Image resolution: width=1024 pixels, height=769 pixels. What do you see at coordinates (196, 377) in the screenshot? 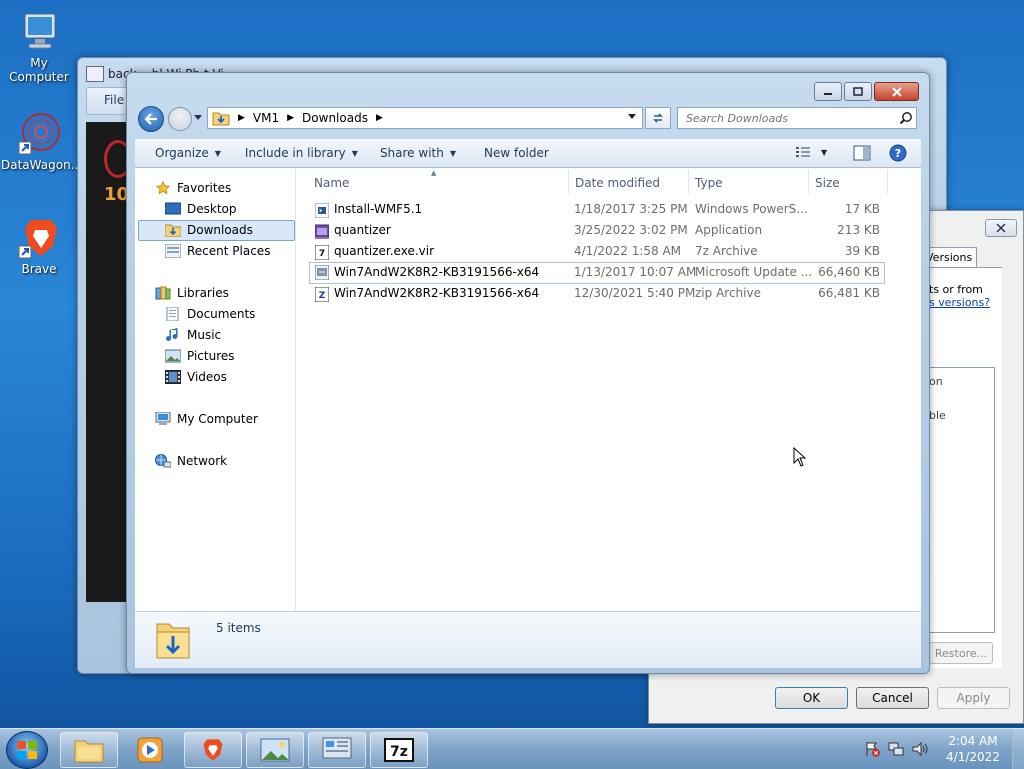
I see `nav-videos: Videos` at bounding box center [196, 377].